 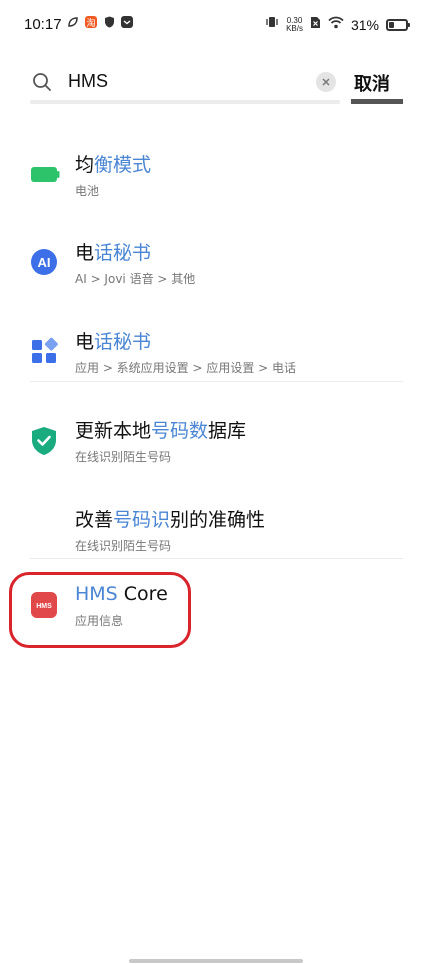 What do you see at coordinates (372, 83) in the screenshot?
I see `cancel-button: 取消` at bounding box center [372, 83].